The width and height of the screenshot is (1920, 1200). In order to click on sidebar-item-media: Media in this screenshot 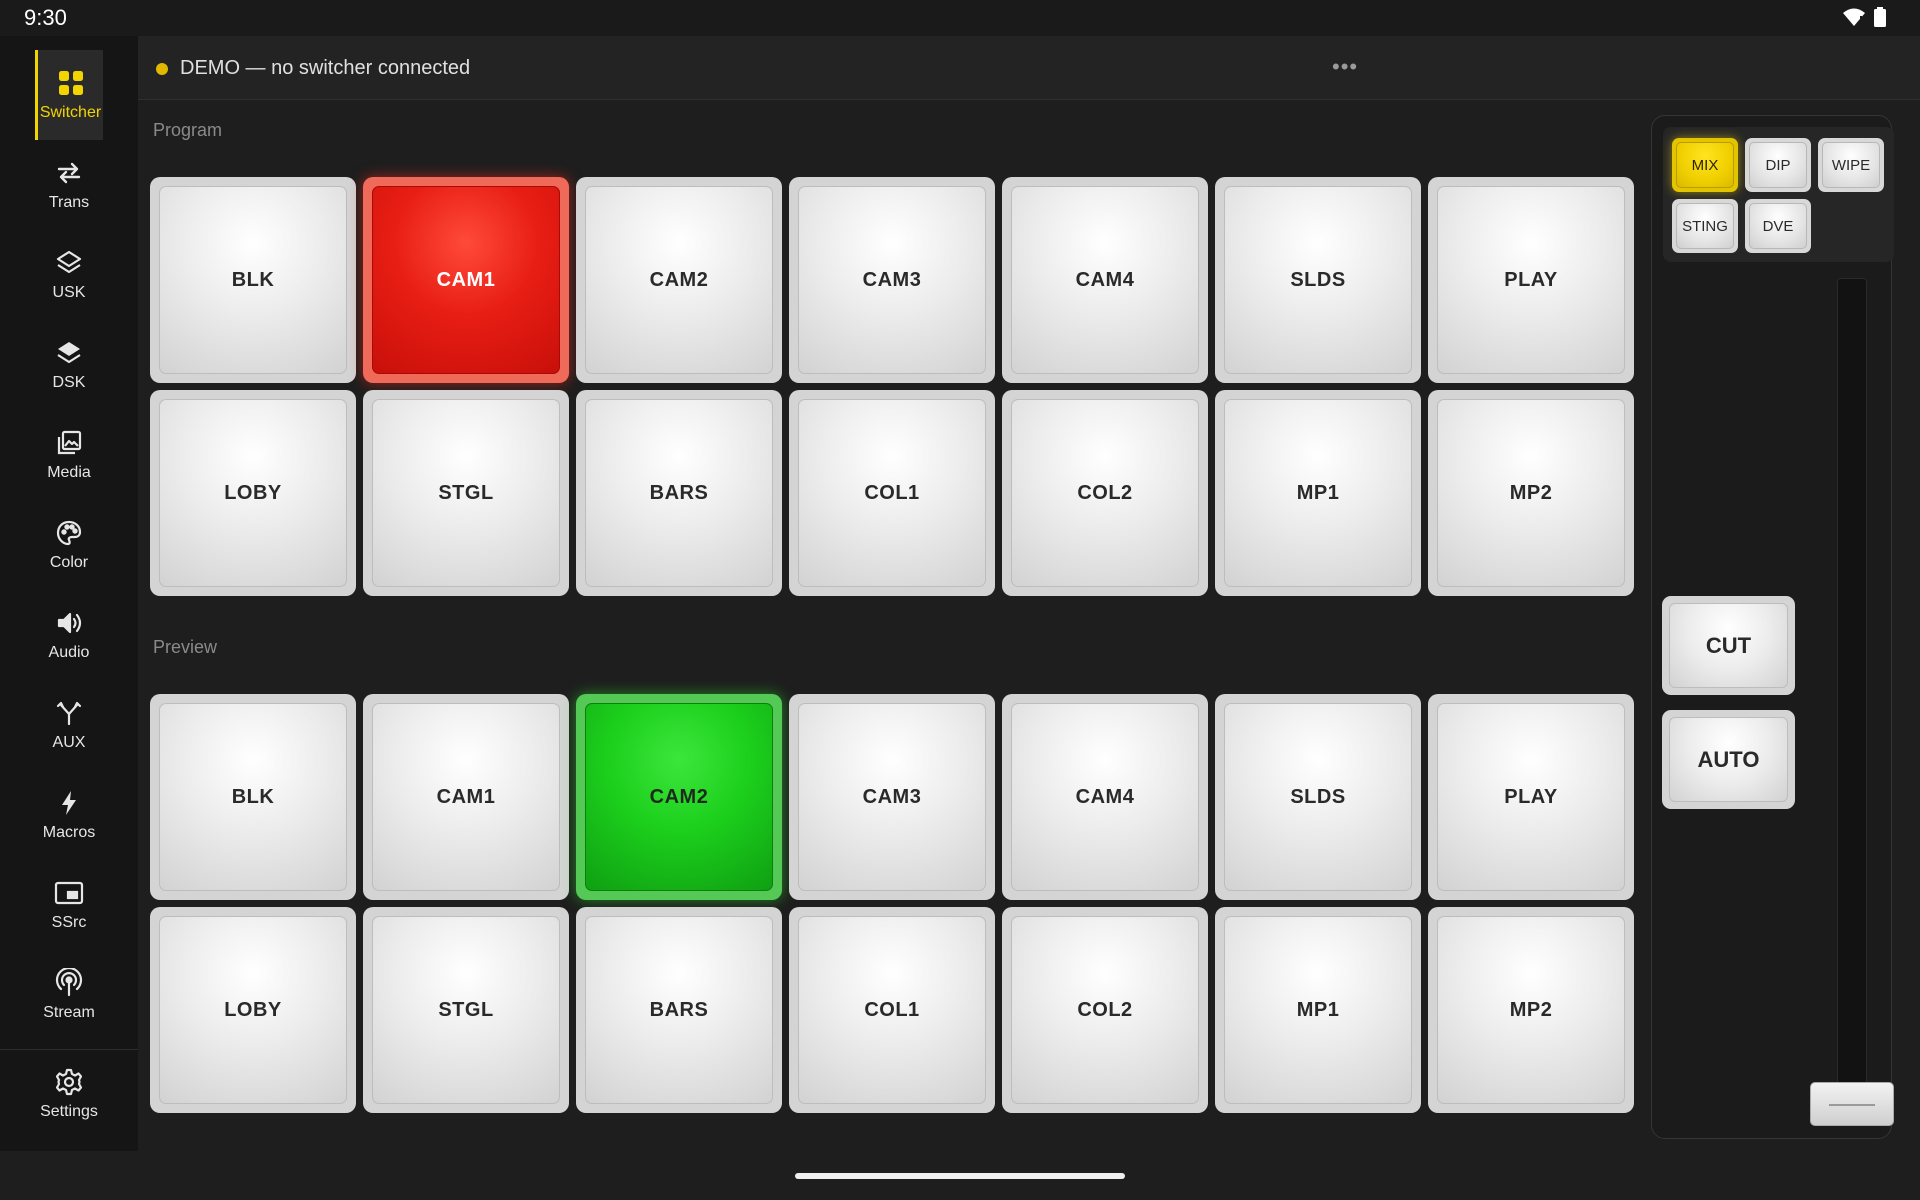, I will do `click(69, 455)`.